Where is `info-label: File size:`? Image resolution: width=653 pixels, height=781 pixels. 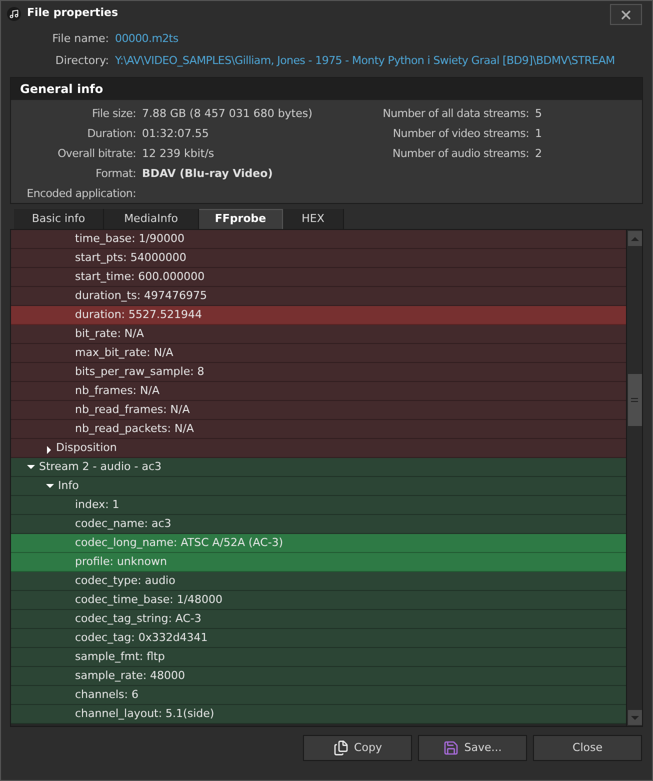
info-label: File size: is located at coordinates (113, 114).